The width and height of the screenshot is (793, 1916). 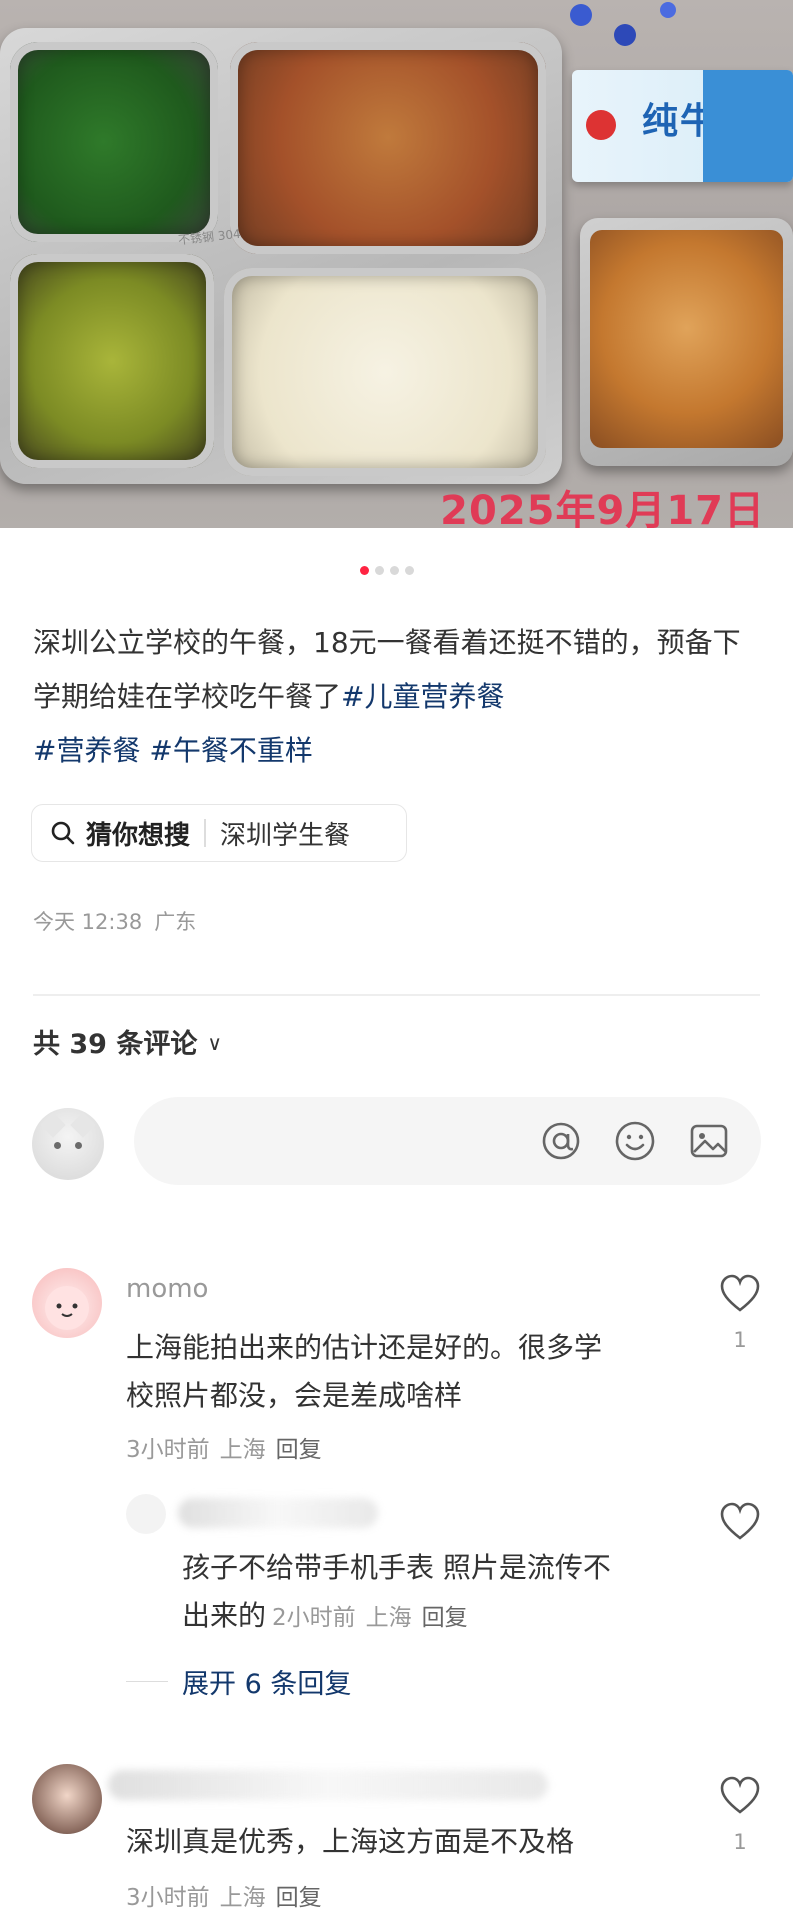 What do you see at coordinates (709, 1141) in the screenshot?
I see `image-icon` at bounding box center [709, 1141].